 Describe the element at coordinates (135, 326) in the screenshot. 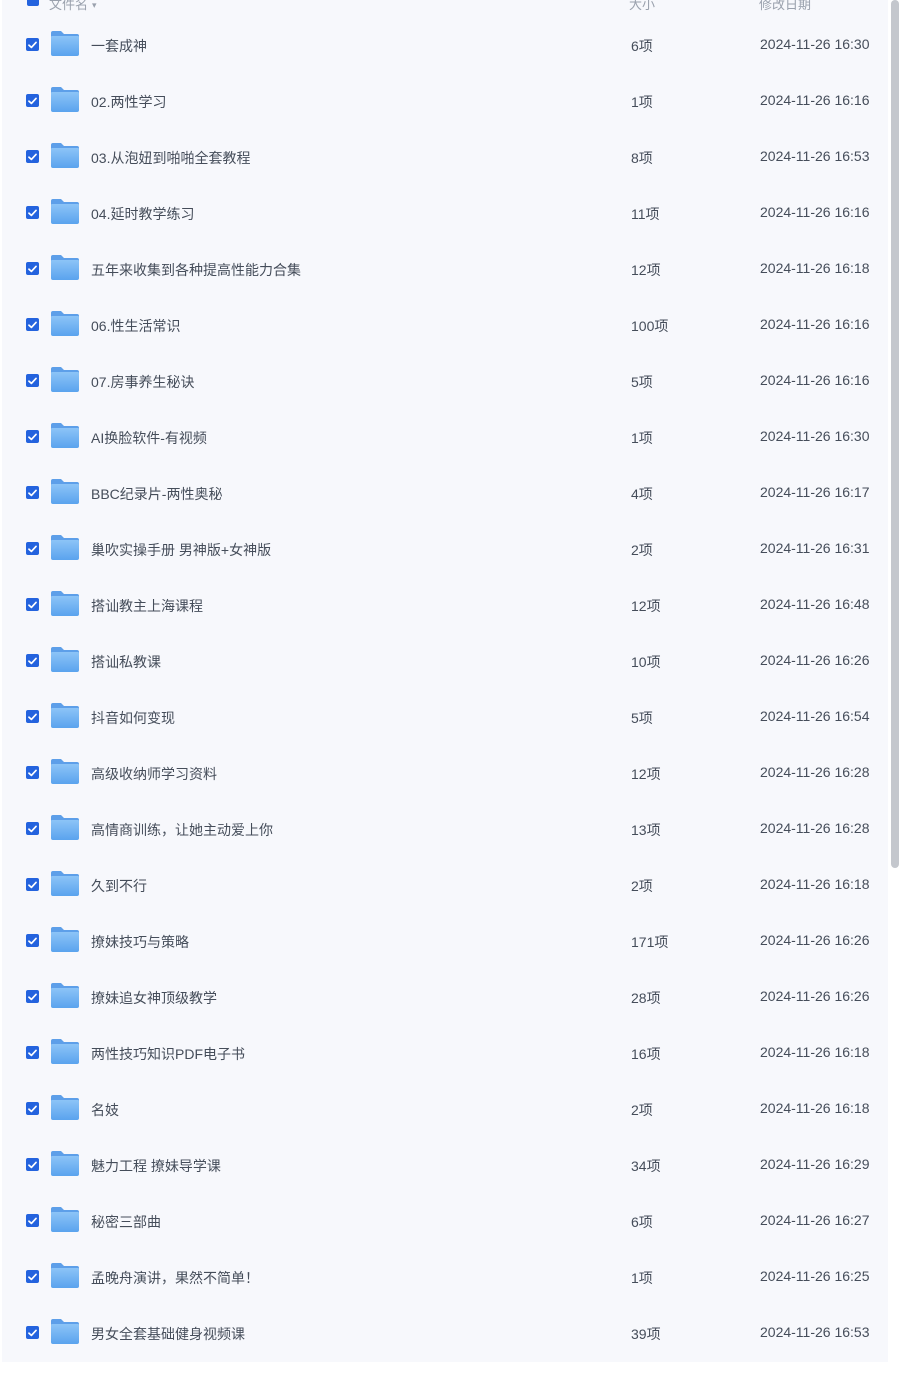

I see `file-name: 06.性生活常识` at that location.